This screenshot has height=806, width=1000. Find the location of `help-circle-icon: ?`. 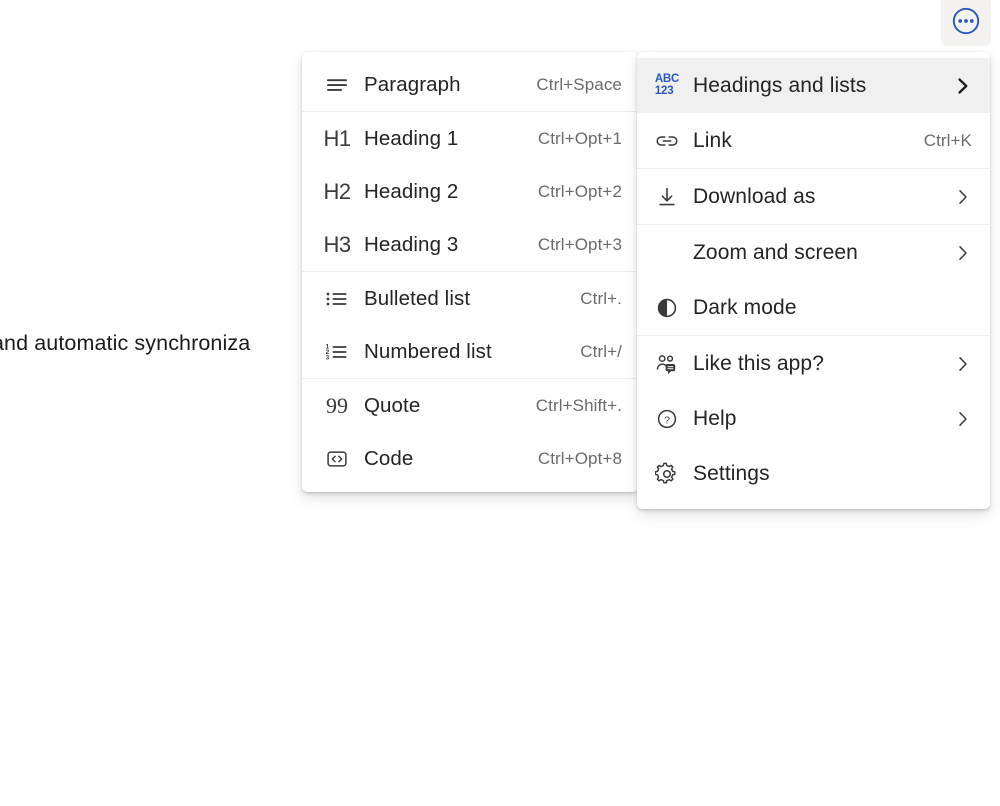

help-circle-icon: ? is located at coordinates (667, 419).